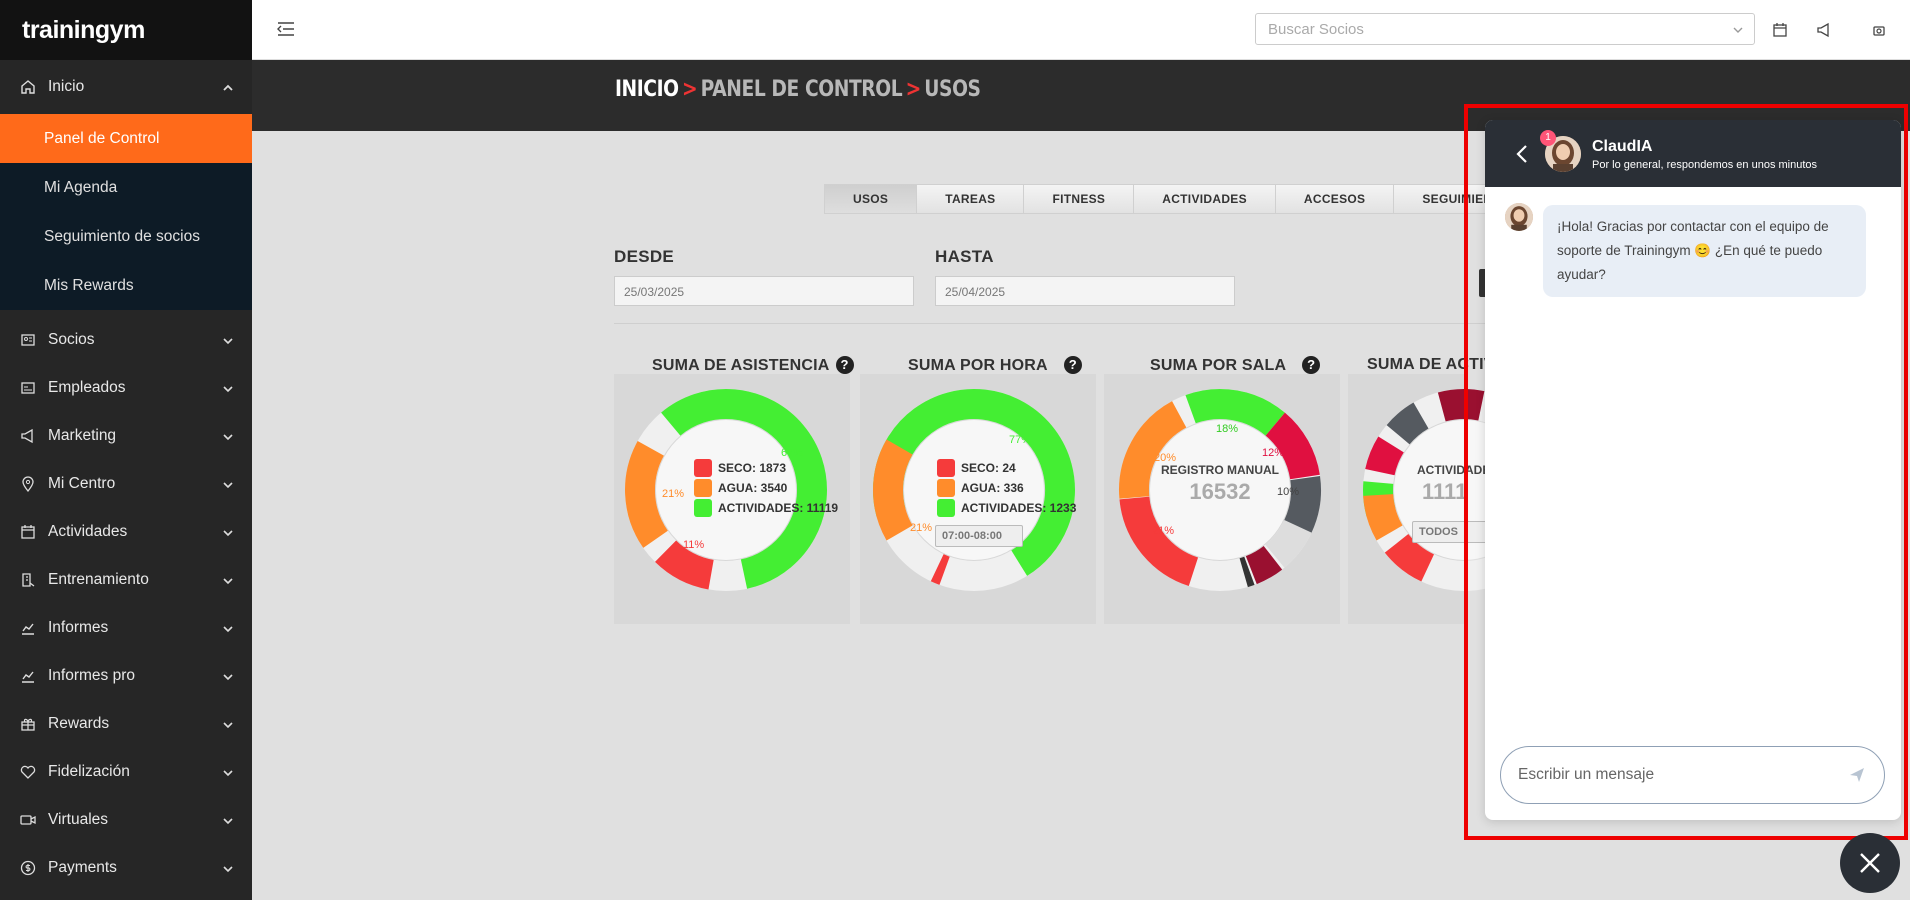 This screenshot has width=1910, height=900. Describe the element at coordinates (126, 580) in the screenshot. I see `sidebar-item-entrenamiento: Entrenamiento` at that location.